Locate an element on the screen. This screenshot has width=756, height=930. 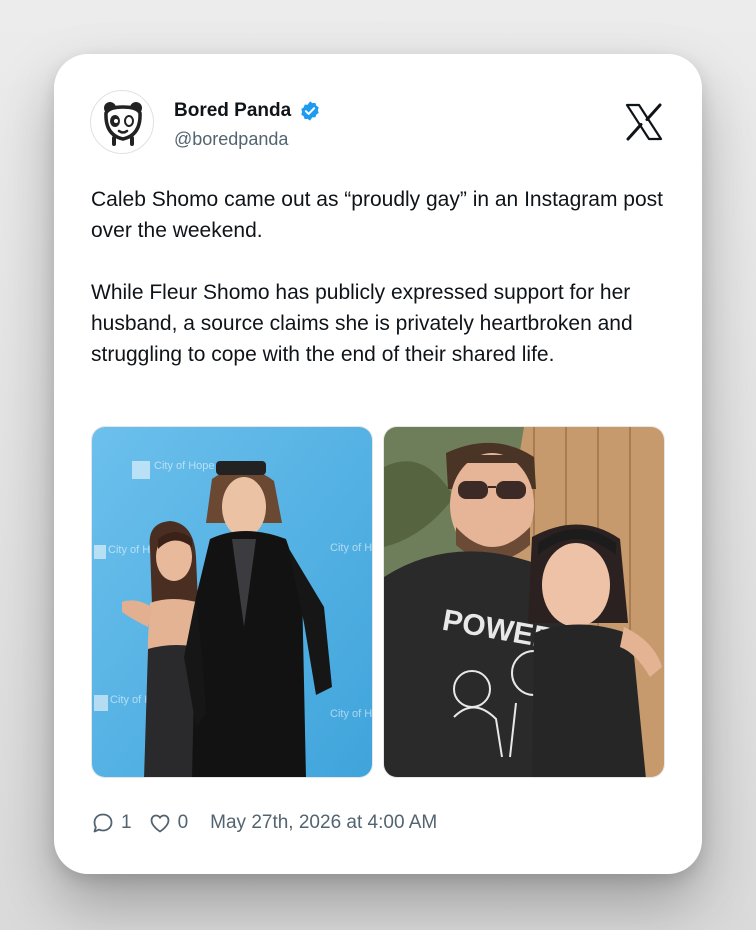
verified-badge-icon is located at coordinates (310, 111).